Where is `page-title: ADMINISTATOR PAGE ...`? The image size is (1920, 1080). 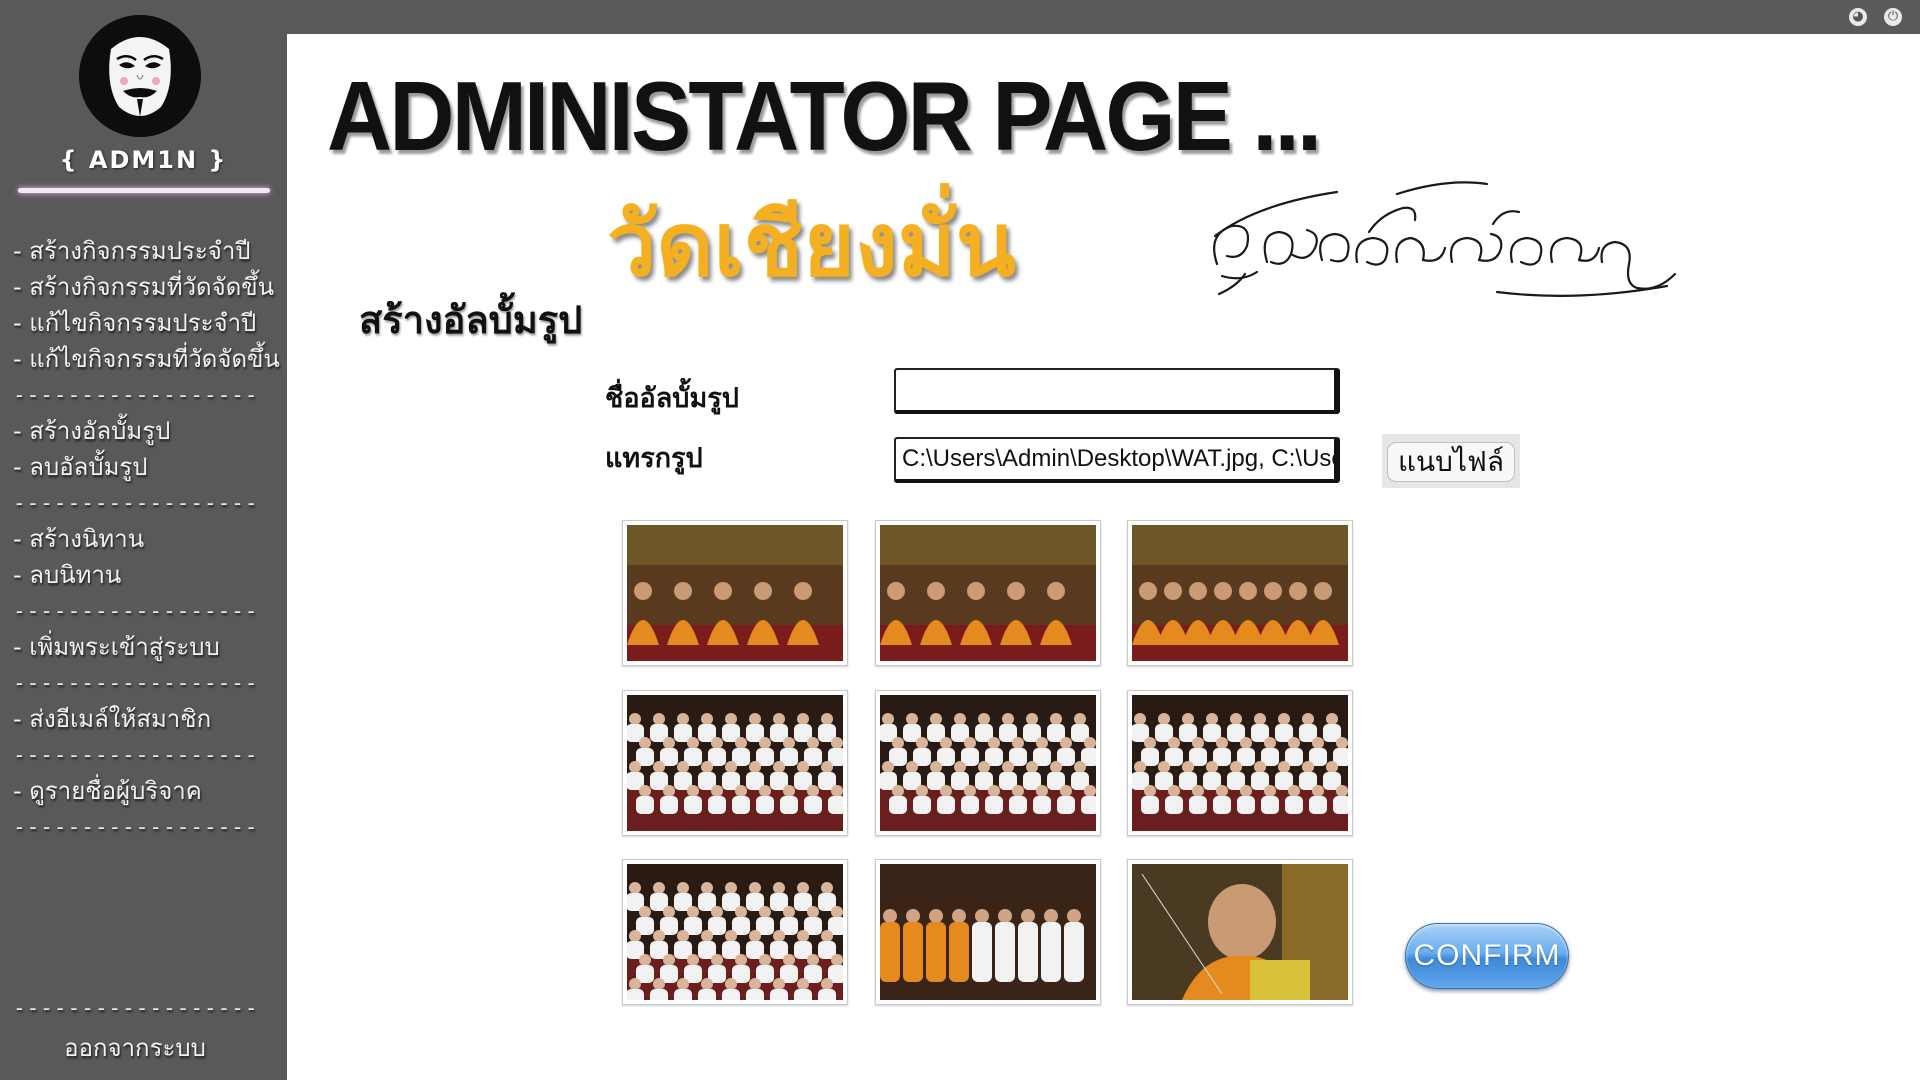 page-title: ADMINISTATOR PAGE ... is located at coordinates (824, 116).